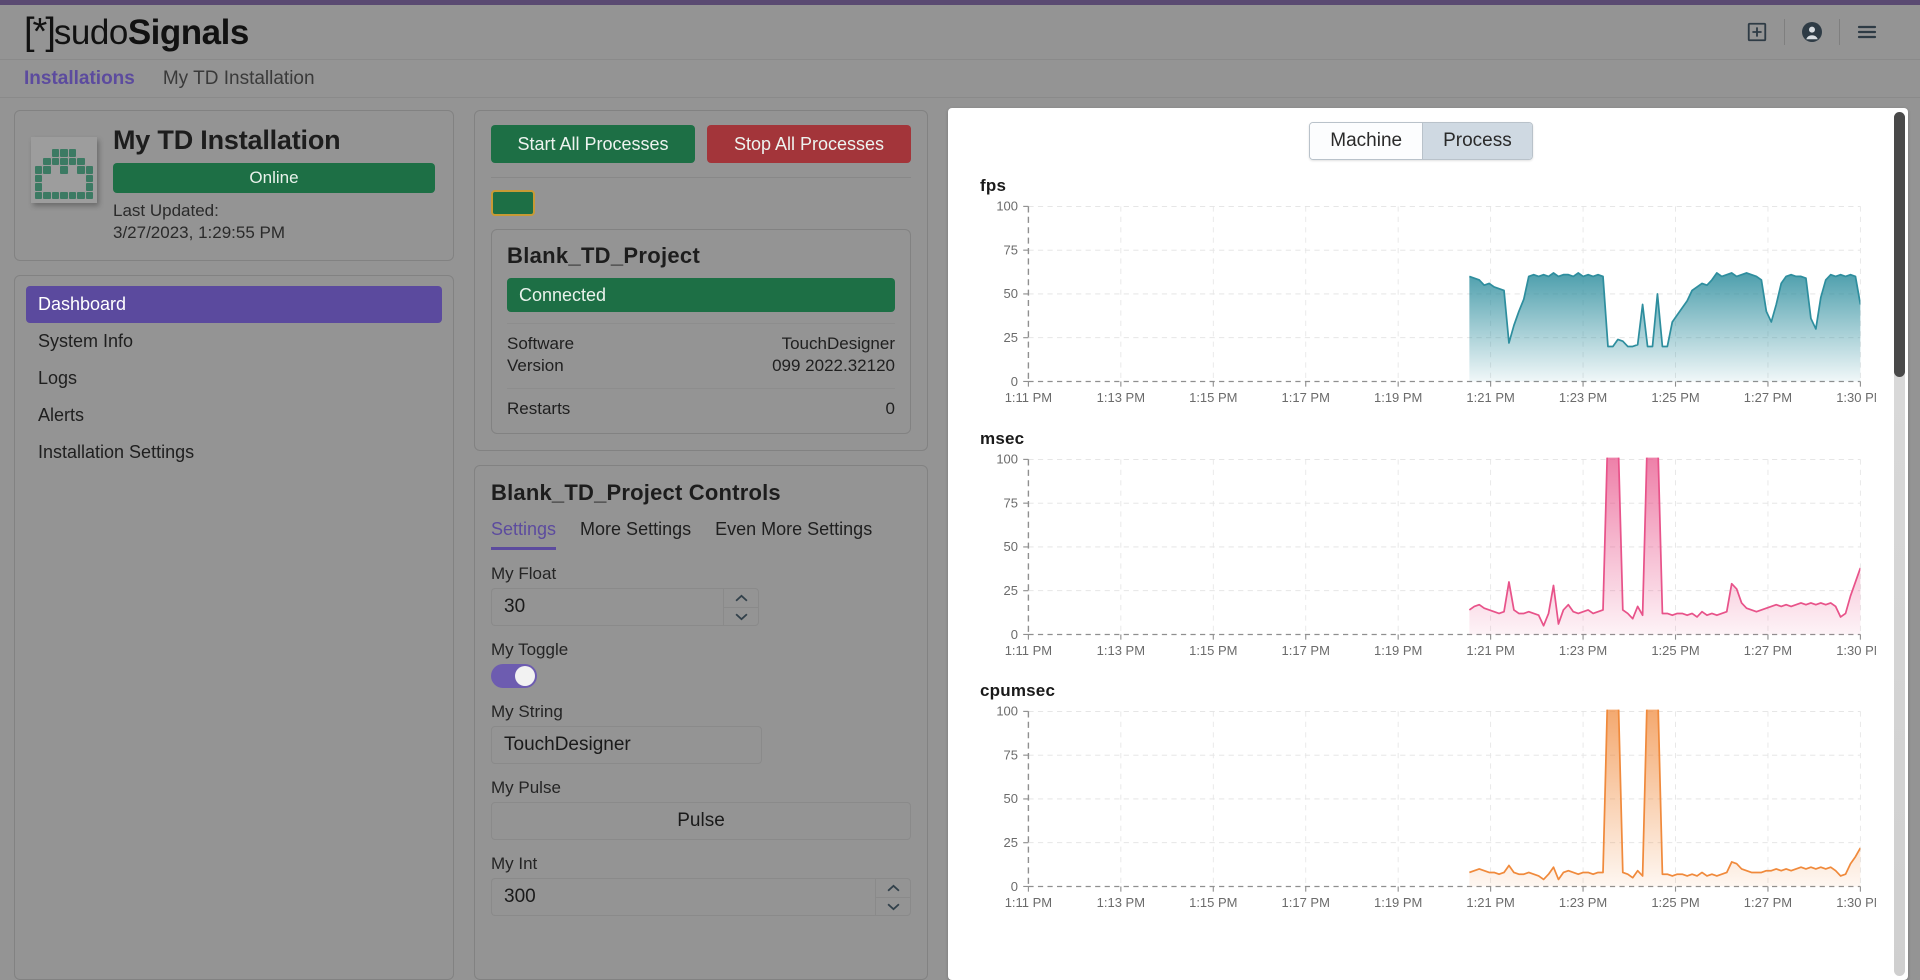 The width and height of the screenshot is (1920, 980). Describe the element at coordinates (701, 409) in the screenshot. I see `table-row: Restarts 0` at that location.